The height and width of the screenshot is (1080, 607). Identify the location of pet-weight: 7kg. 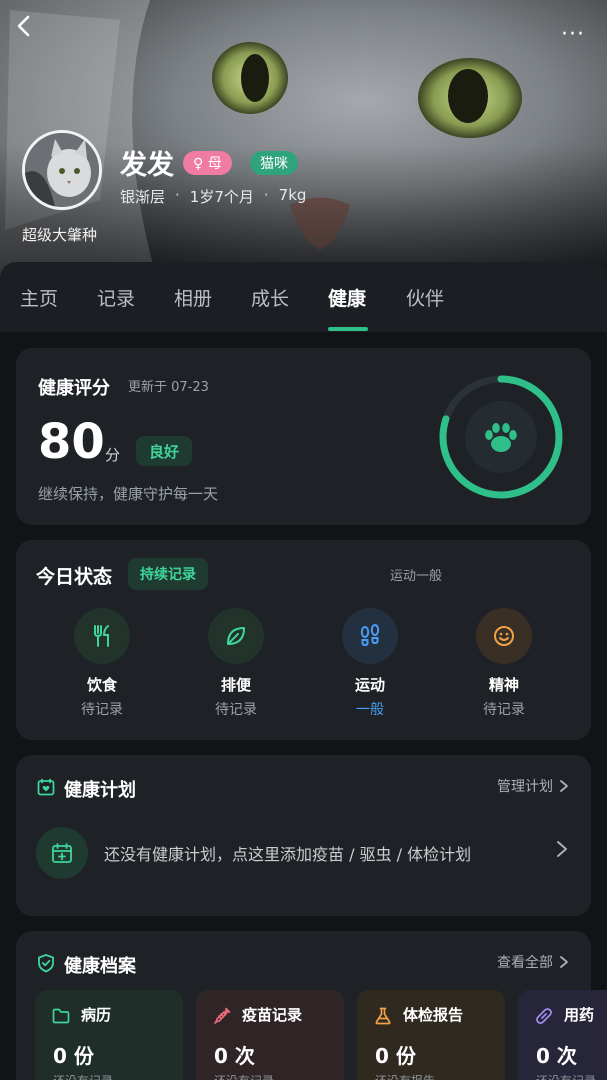
(292, 195).